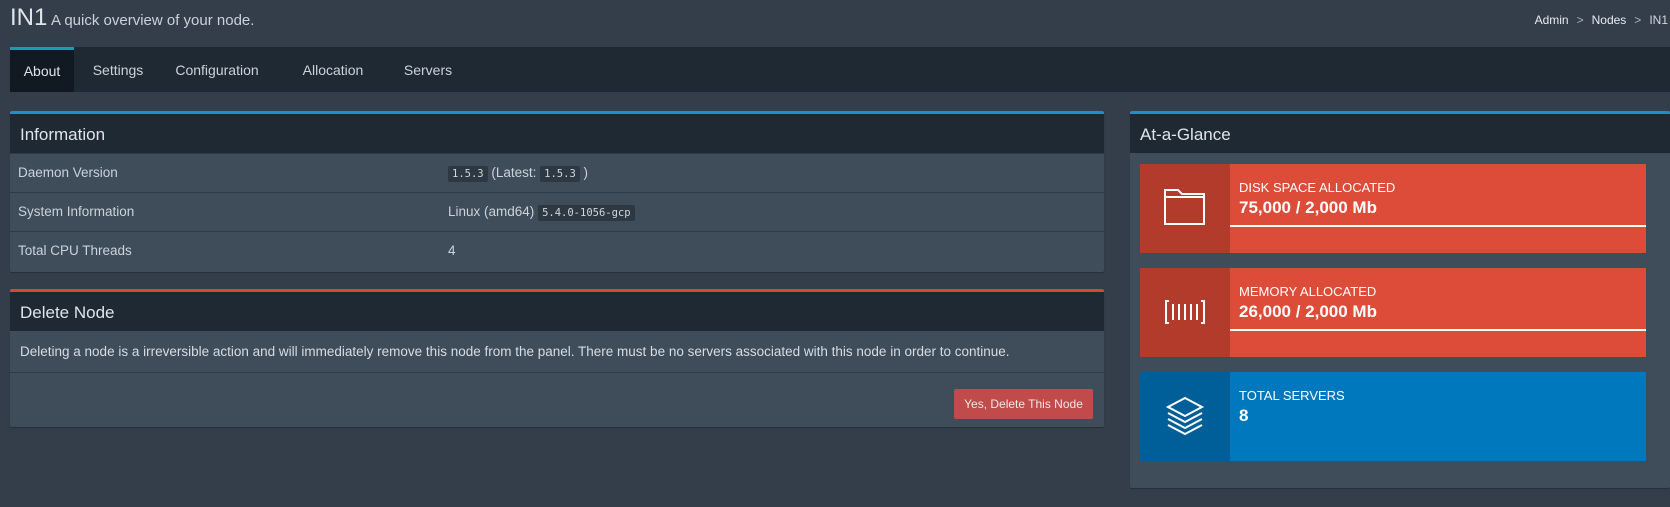 This screenshot has width=1670, height=507. Describe the element at coordinates (42, 69) in the screenshot. I see `tab-about: About` at that location.